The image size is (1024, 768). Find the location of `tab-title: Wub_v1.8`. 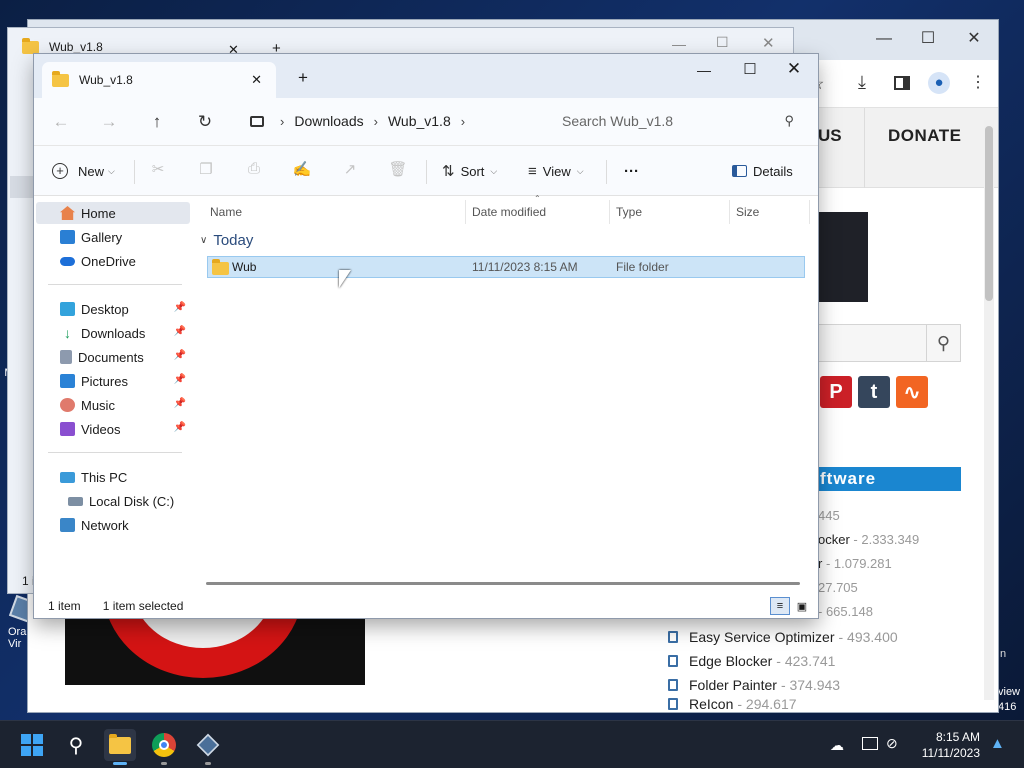

tab-title: Wub_v1.8 is located at coordinates (76, 47).